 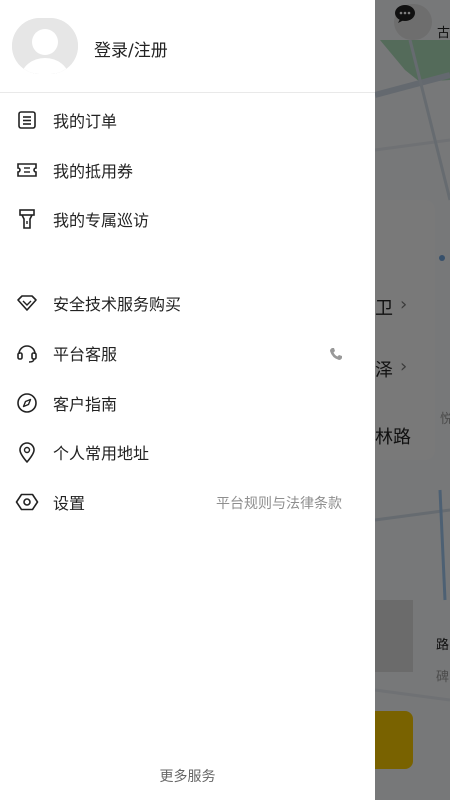 I want to click on menu-item-safety-purchase: 安全技术服务购买, so click(x=187, y=303).